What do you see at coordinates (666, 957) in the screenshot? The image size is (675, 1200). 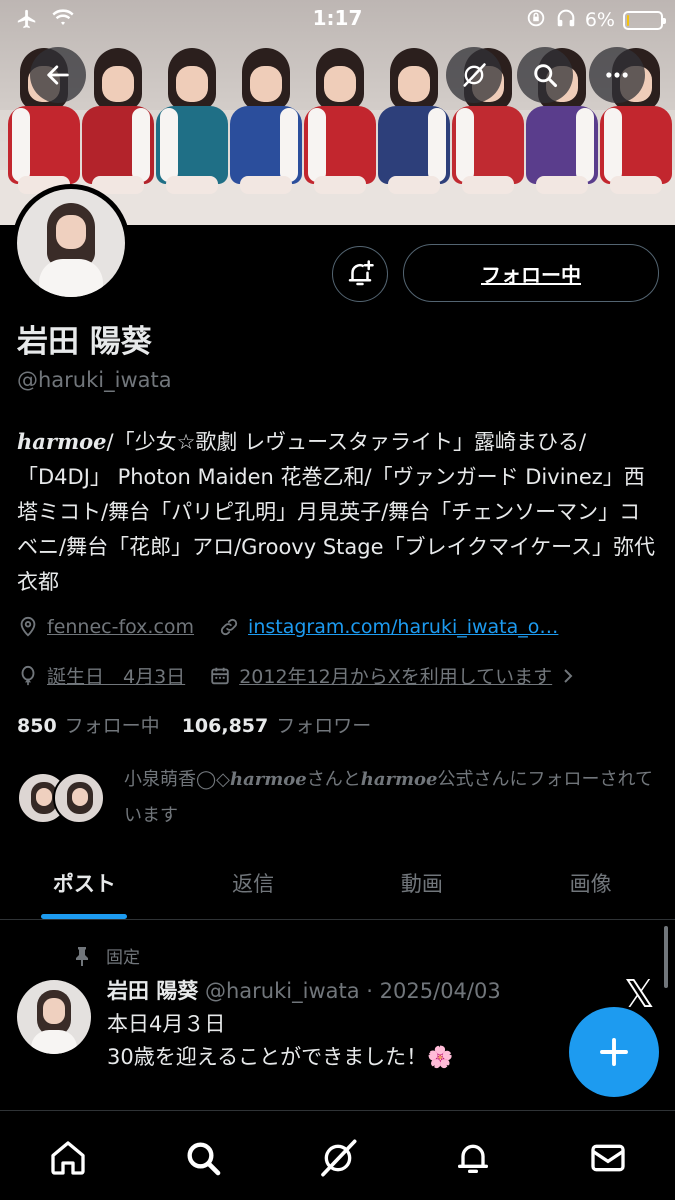 I see `scrollbar` at bounding box center [666, 957].